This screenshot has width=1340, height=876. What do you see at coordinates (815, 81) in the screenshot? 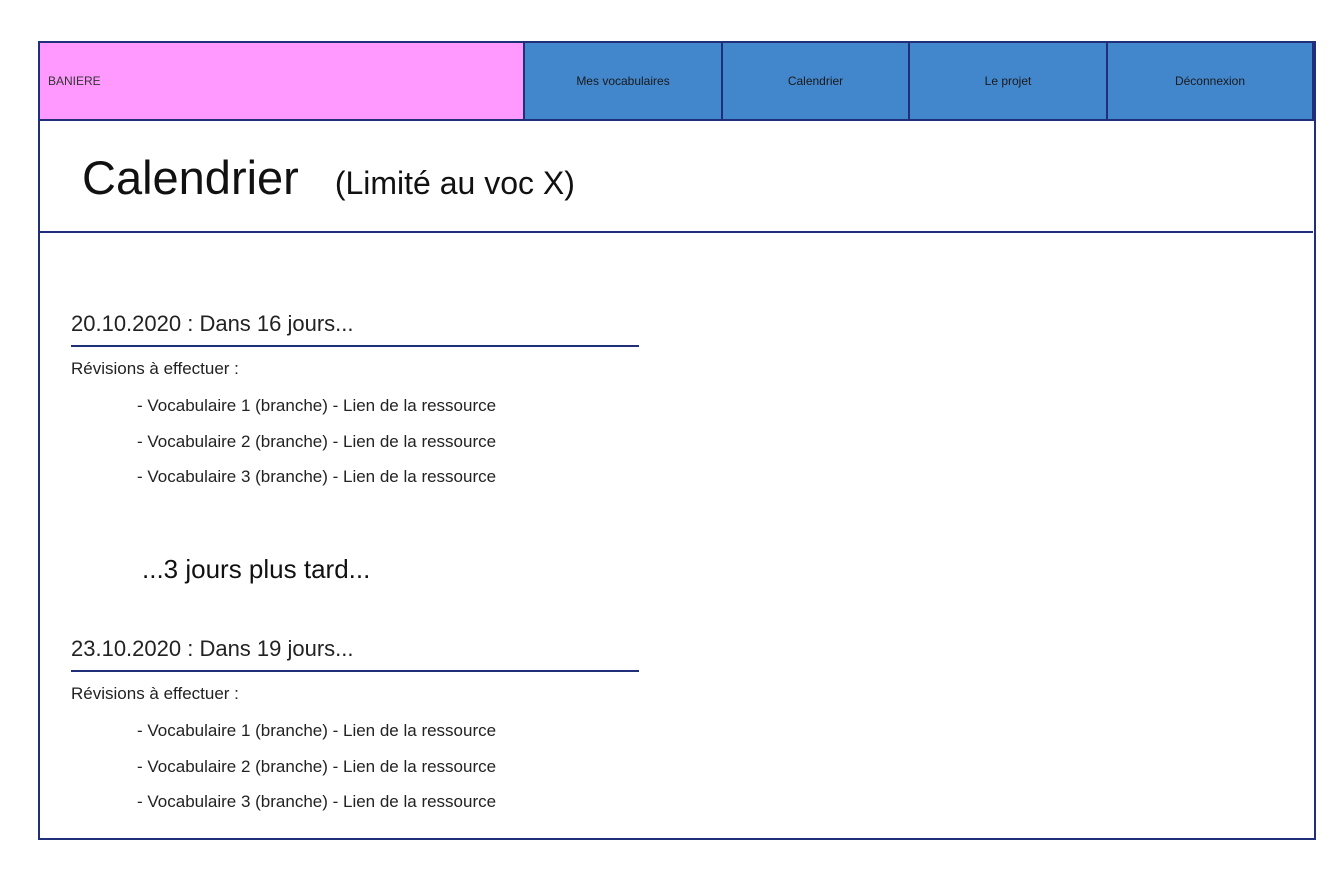
I see `nav-calendrier: Calendrier` at bounding box center [815, 81].